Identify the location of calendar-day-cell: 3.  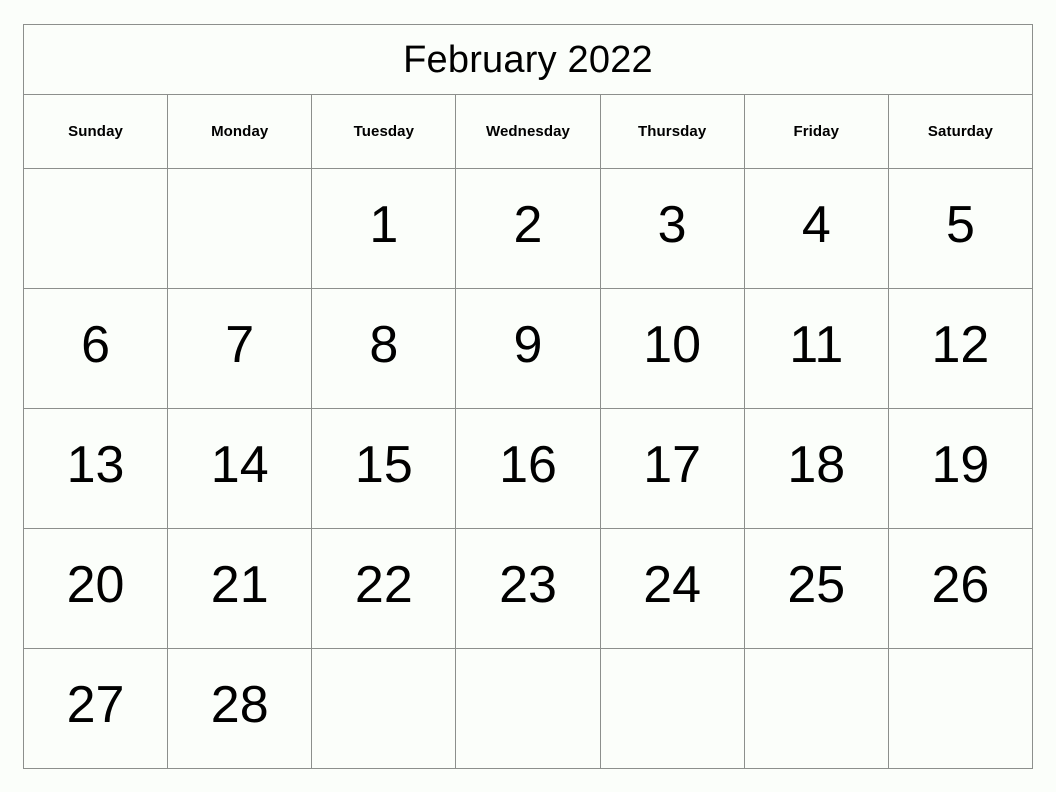
(672, 228).